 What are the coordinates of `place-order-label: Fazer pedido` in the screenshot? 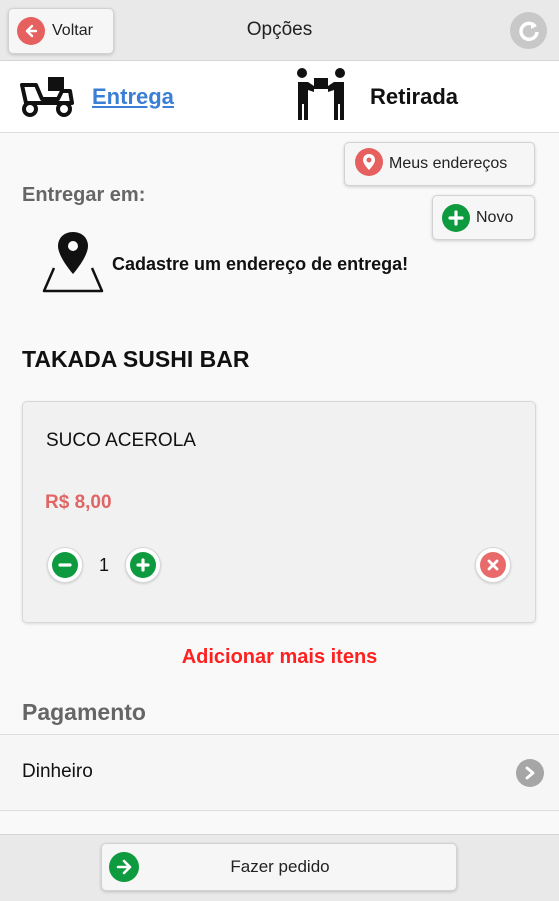 It's located at (280, 866).